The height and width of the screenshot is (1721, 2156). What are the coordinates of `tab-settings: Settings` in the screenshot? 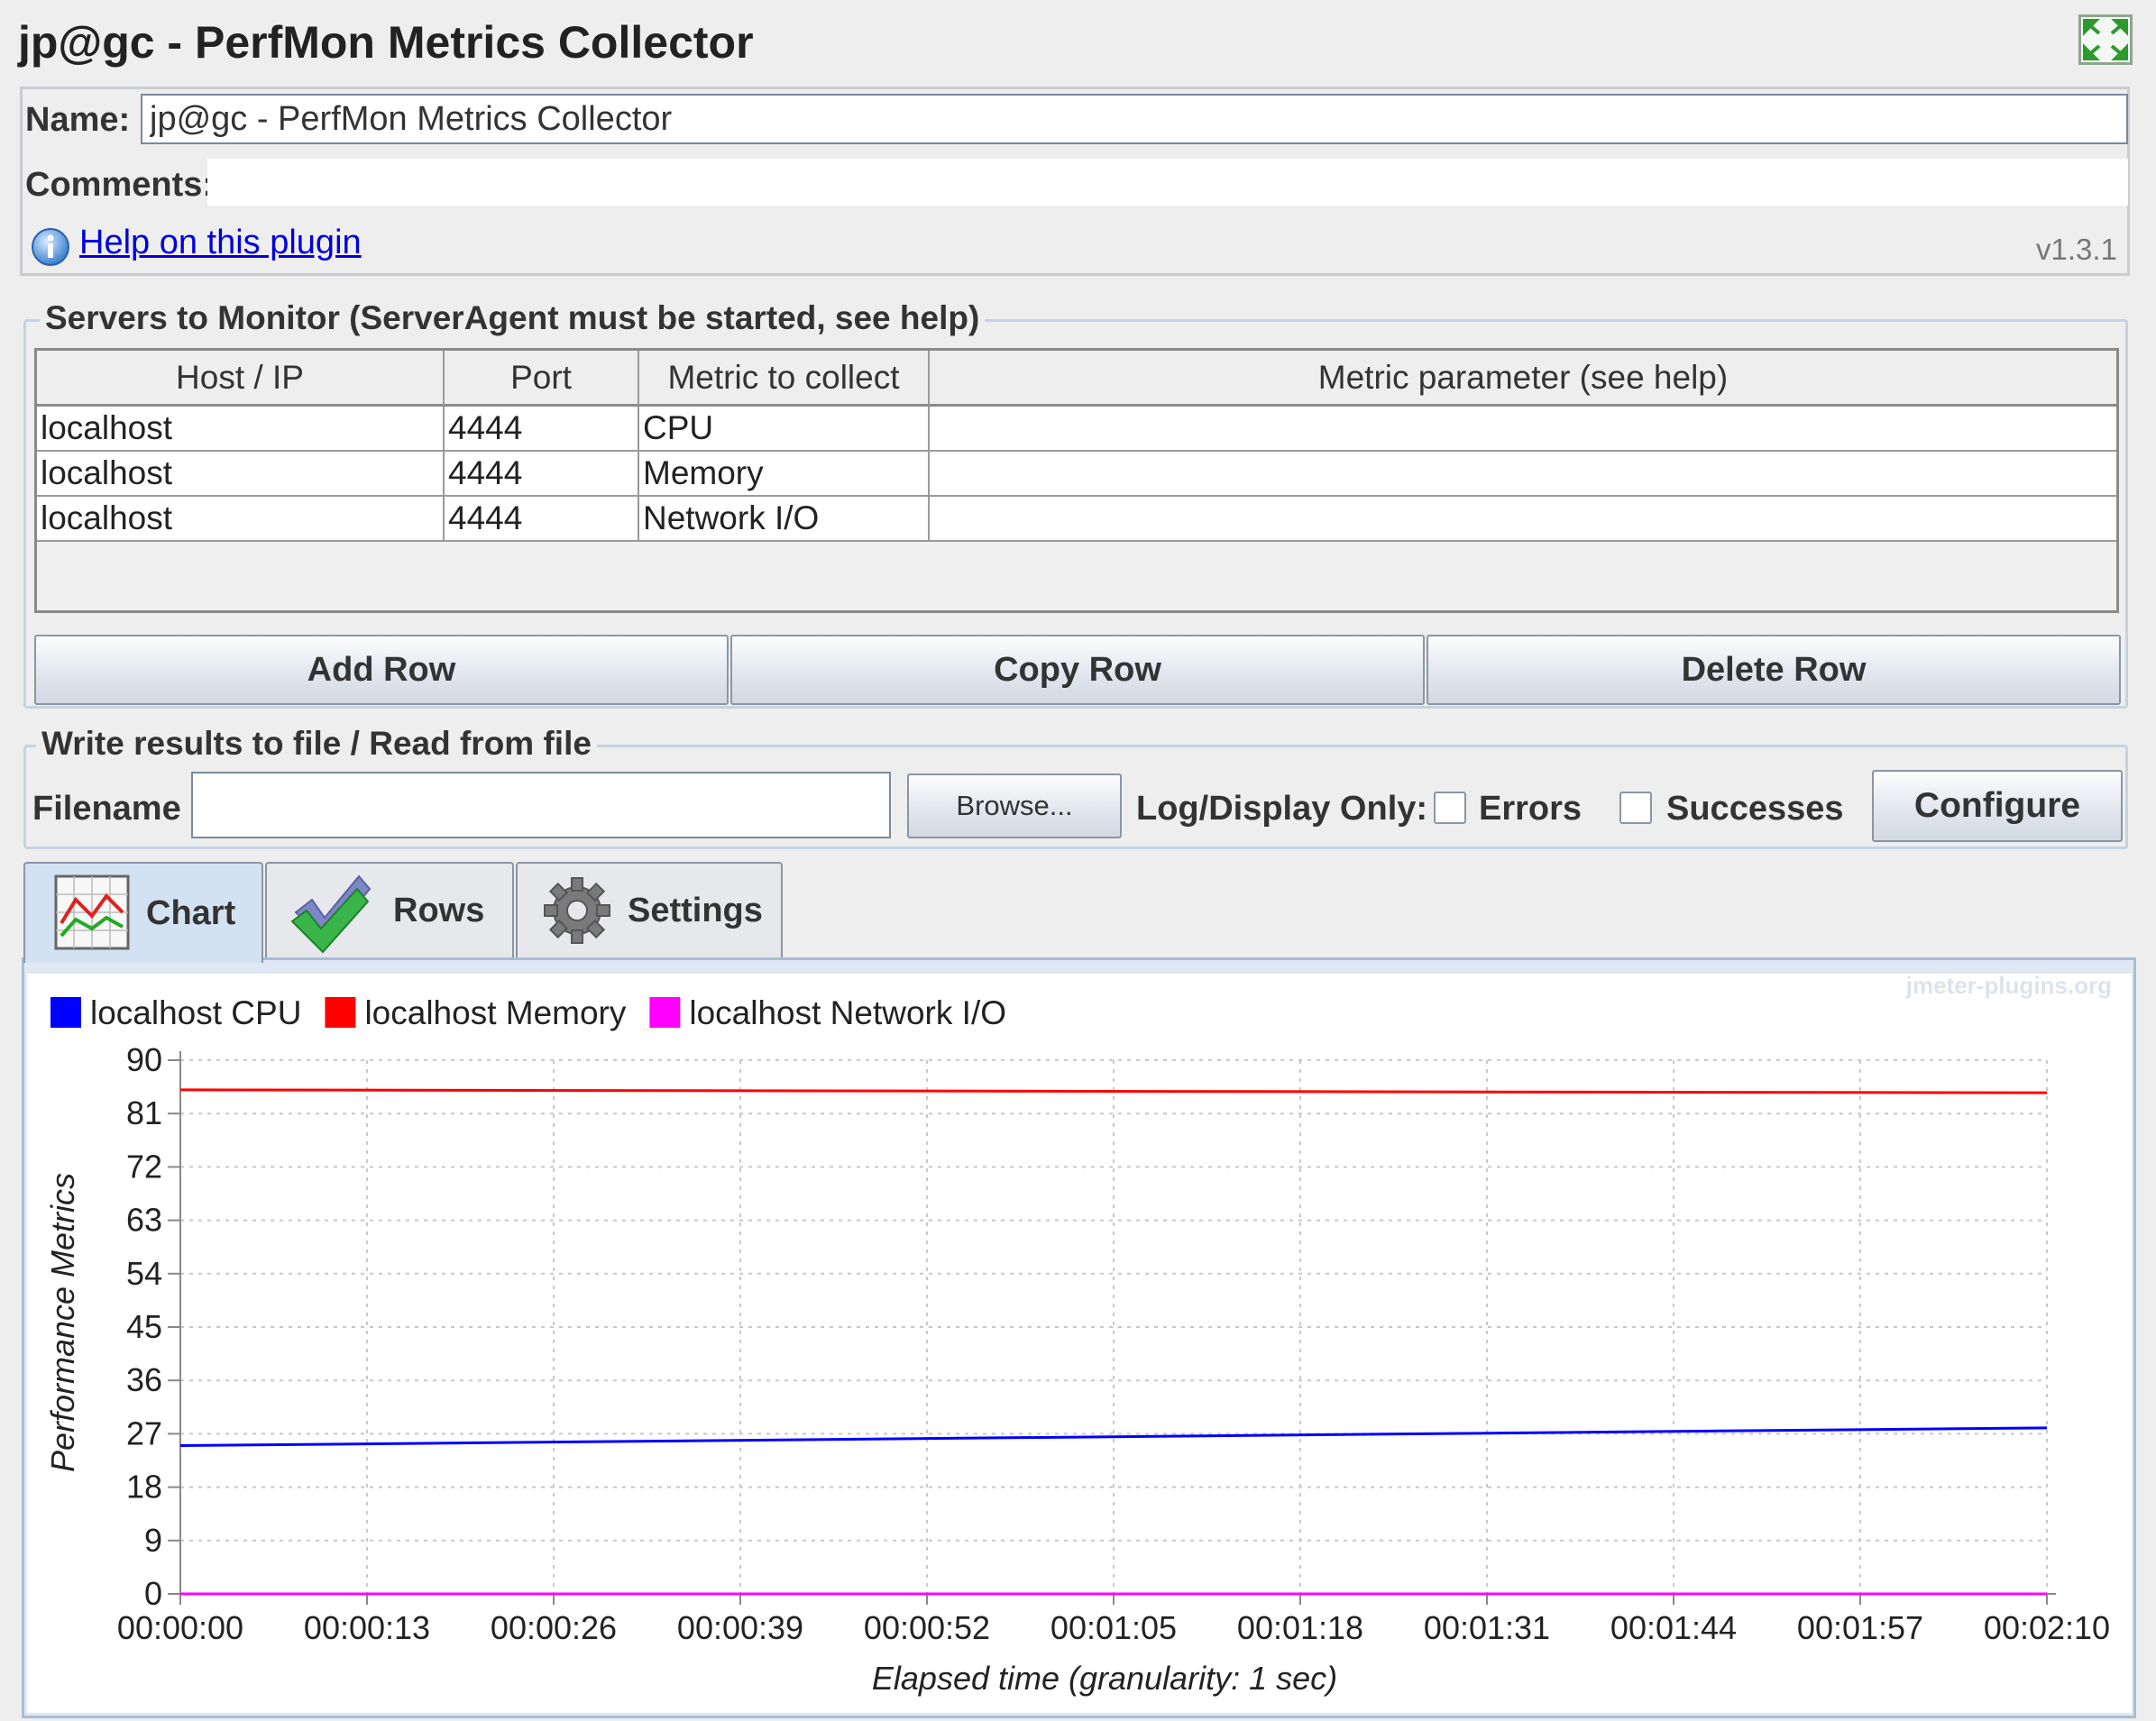 It's located at (649, 910).